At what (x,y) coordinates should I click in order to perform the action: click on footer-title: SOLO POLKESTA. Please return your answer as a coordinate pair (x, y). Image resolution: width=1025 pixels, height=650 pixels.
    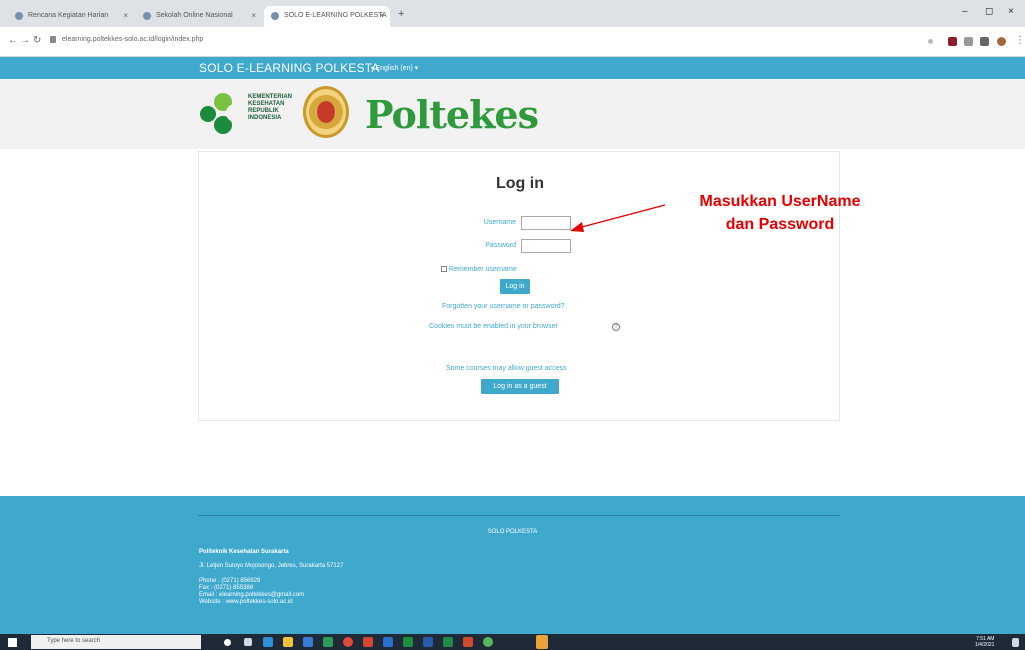
    Looking at the image, I should click on (512, 532).